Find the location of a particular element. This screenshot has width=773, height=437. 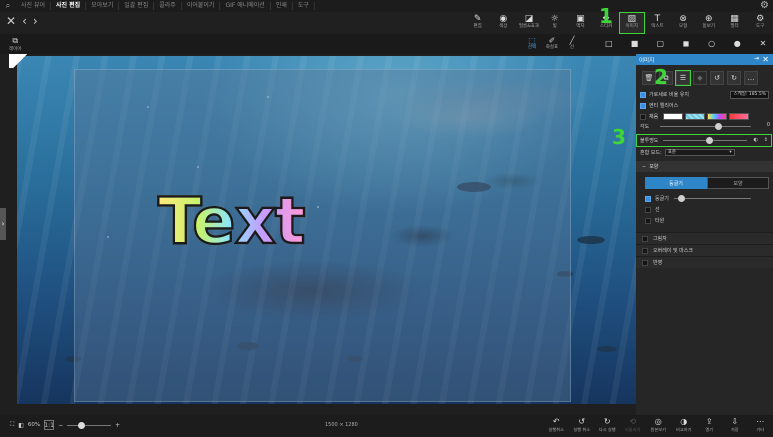

bottom-button-0: ↶ 실행취소 is located at coordinates (557, 426).